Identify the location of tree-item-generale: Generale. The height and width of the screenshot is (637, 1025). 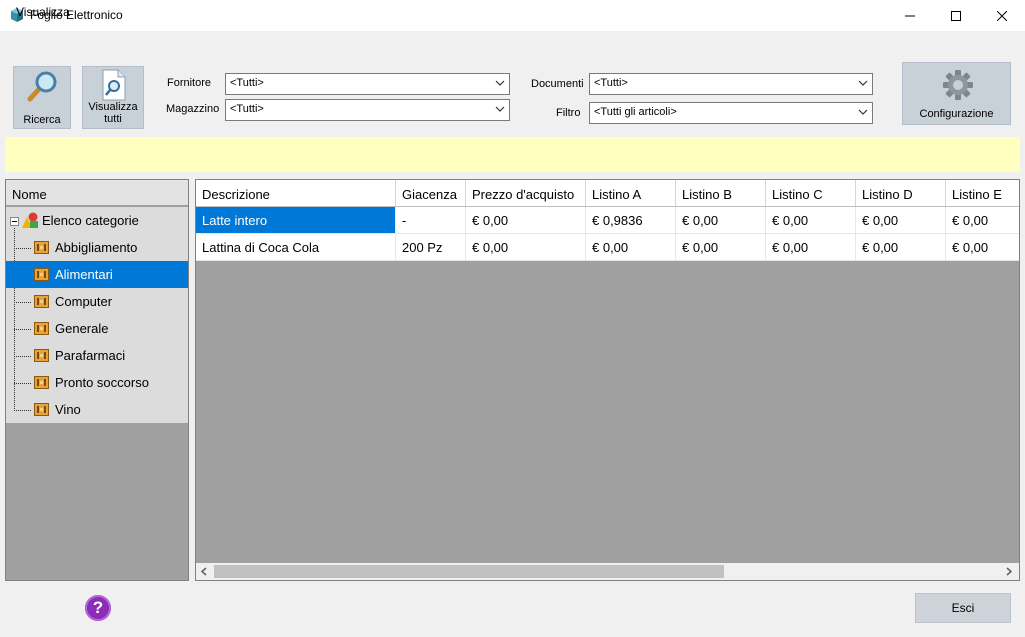
(97, 328).